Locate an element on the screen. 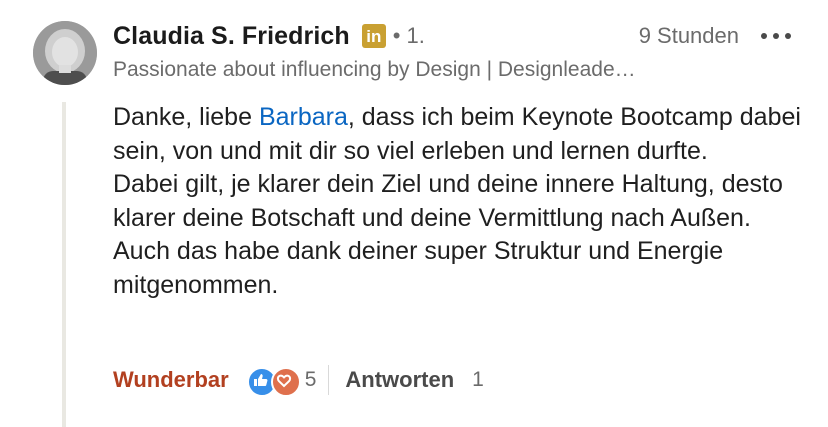  reply-button: Antworten is located at coordinates (399, 380).